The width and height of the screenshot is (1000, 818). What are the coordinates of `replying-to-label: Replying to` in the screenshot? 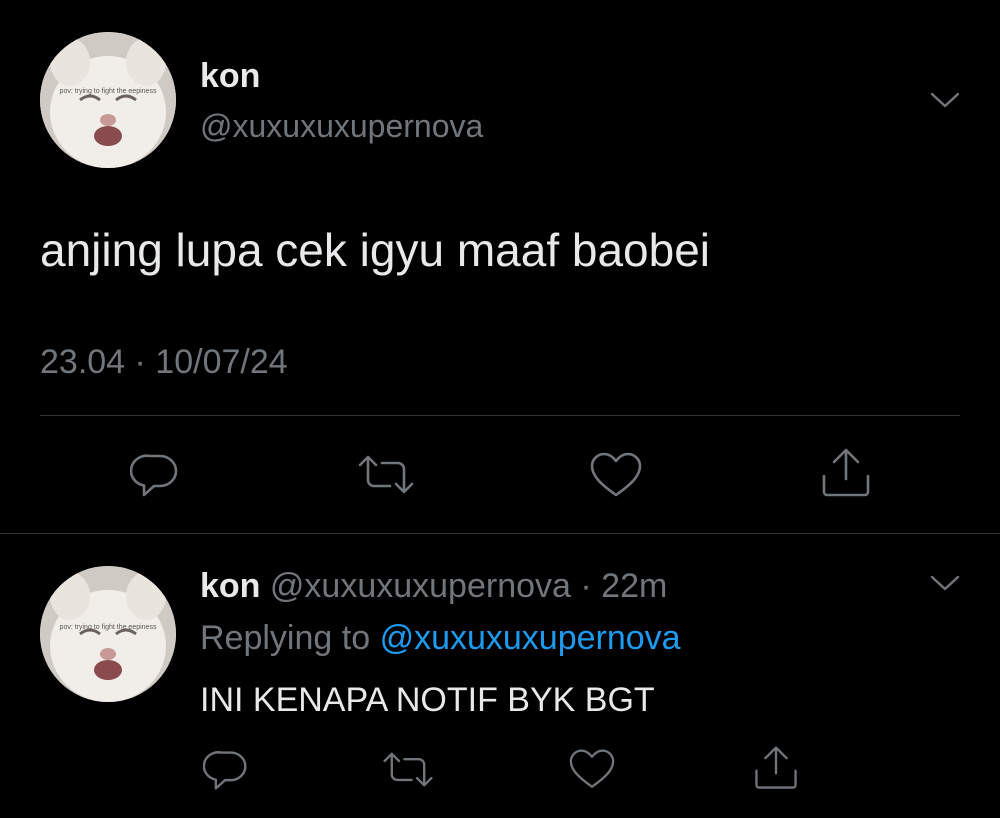 It's located at (285, 638).